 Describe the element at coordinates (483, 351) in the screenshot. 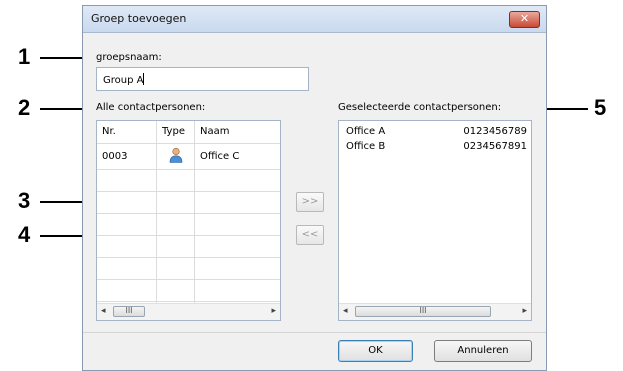

I see `cancel-button: Annuleren` at that location.